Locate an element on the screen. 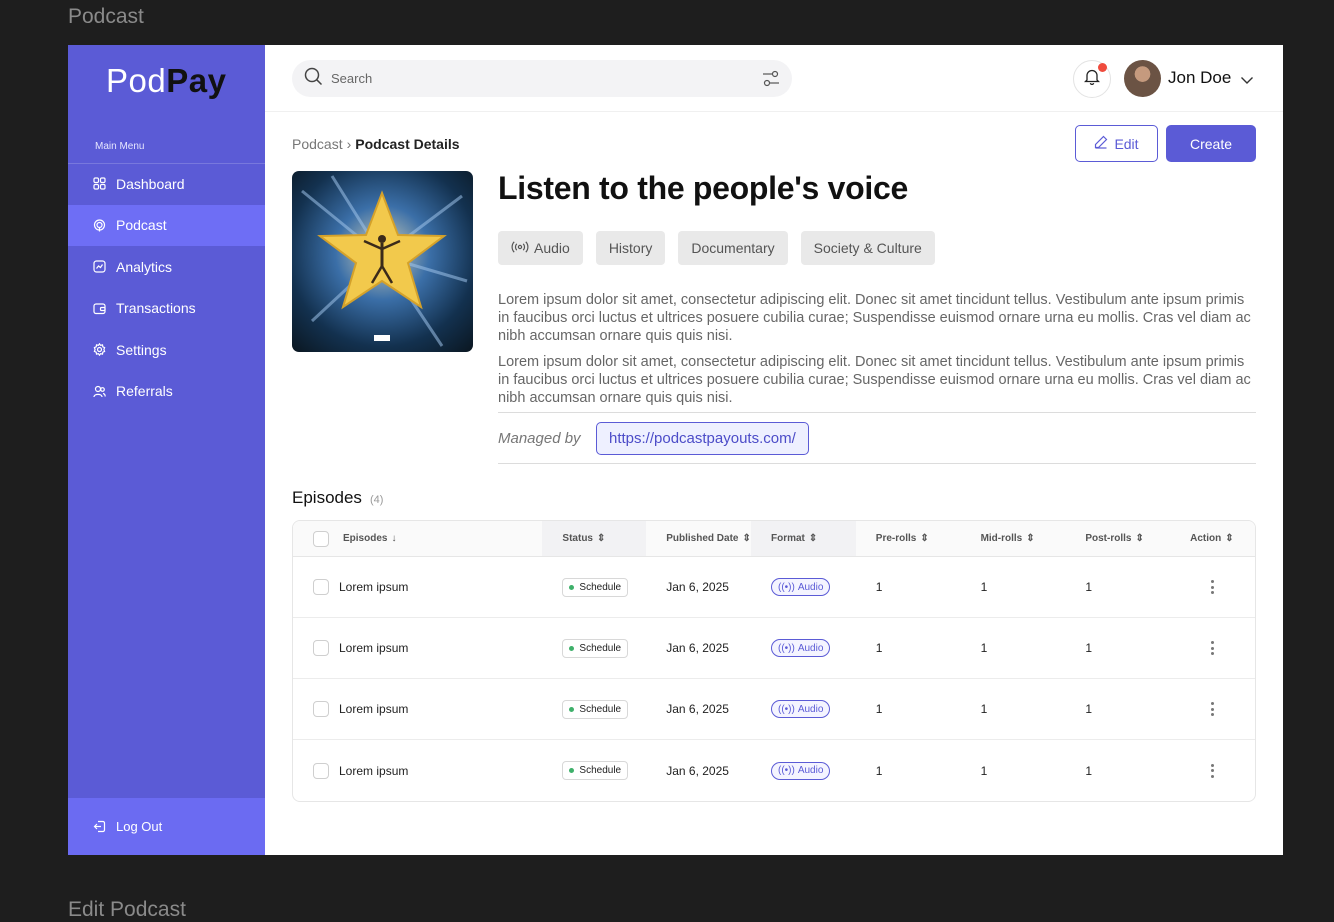  page-title: Listen to the people's voice is located at coordinates (703, 188).